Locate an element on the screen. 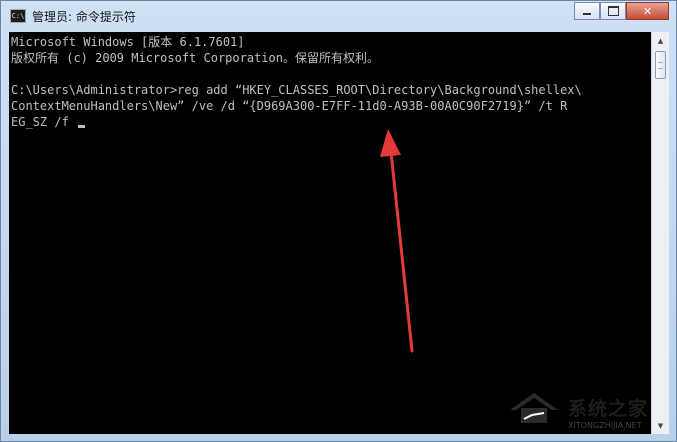  site-watermark: 系统之家 XITONGZHIJIA.NET is located at coordinates (588, 415).